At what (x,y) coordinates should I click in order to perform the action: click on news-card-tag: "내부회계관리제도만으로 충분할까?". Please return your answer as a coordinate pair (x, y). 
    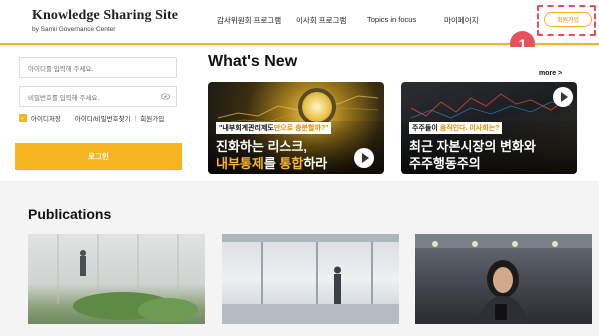
    Looking at the image, I should click on (274, 128).